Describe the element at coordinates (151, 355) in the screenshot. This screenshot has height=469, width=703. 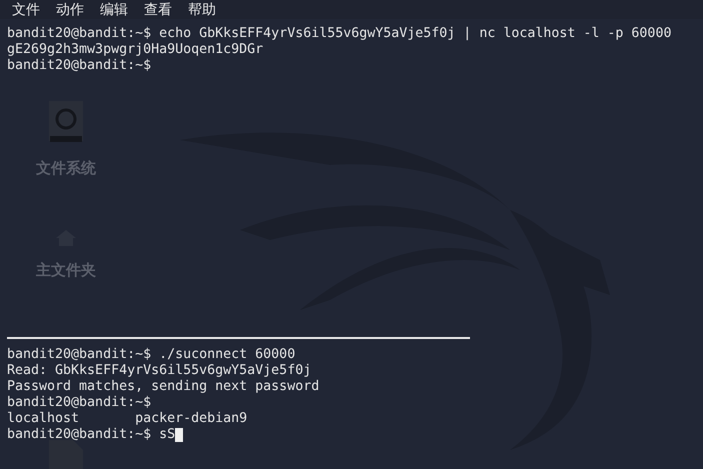
I see `terminal-line: bandit20@bandit:~$ ./suconnect 60000` at that location.